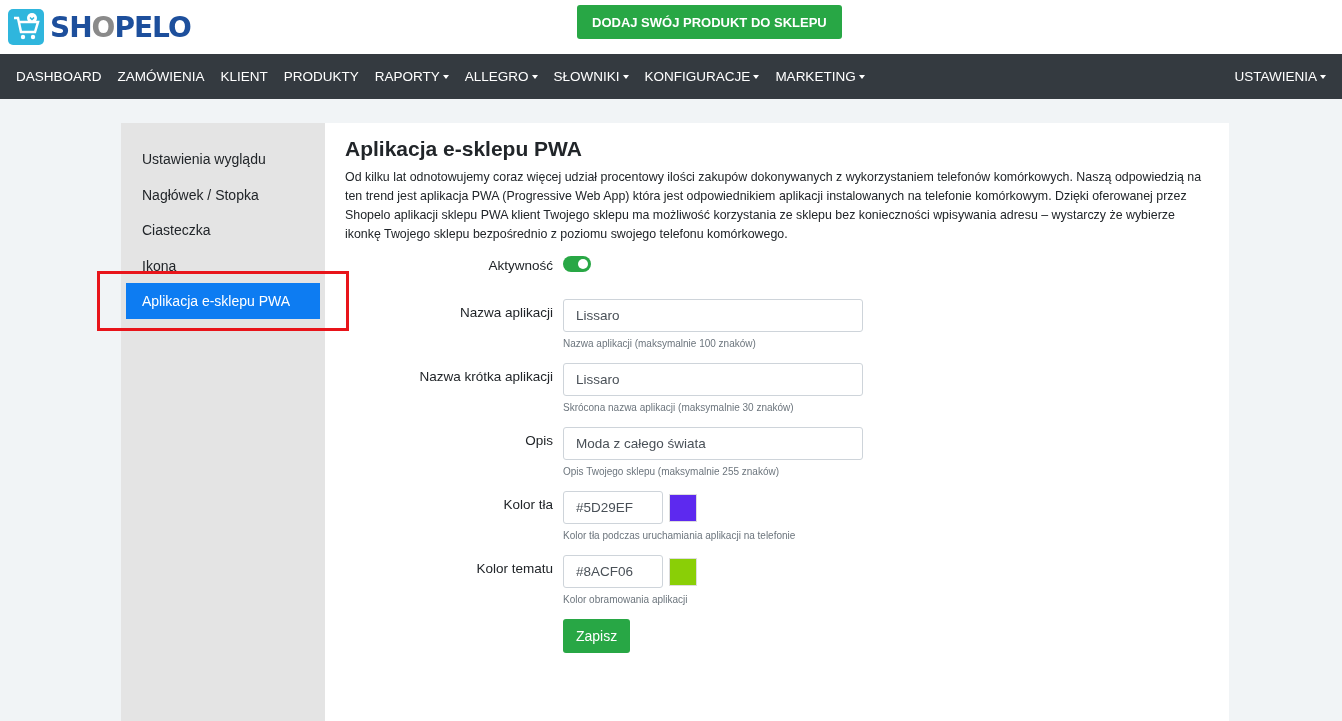 This screenshot has height=721, width=1342. I want to click on help-text: Kolor obramowania aplikacji, so click(626, 599).